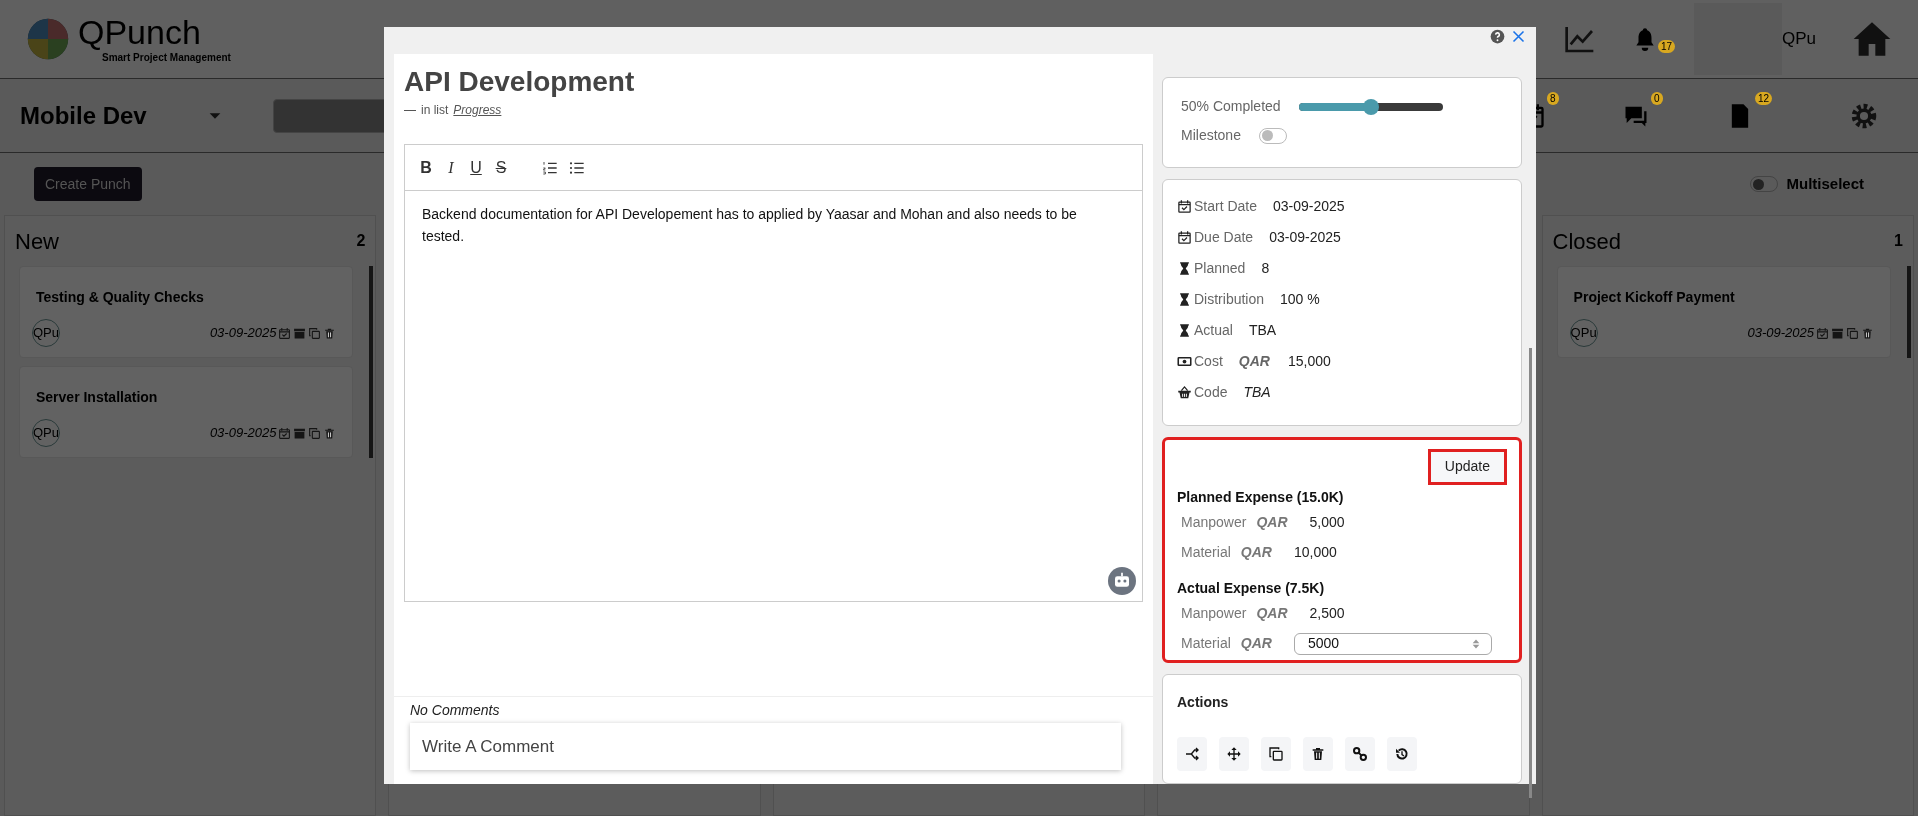  Describe the element at coordinates (1220, 269) in the screenshot. I see `detail-label: Planned` at that location.